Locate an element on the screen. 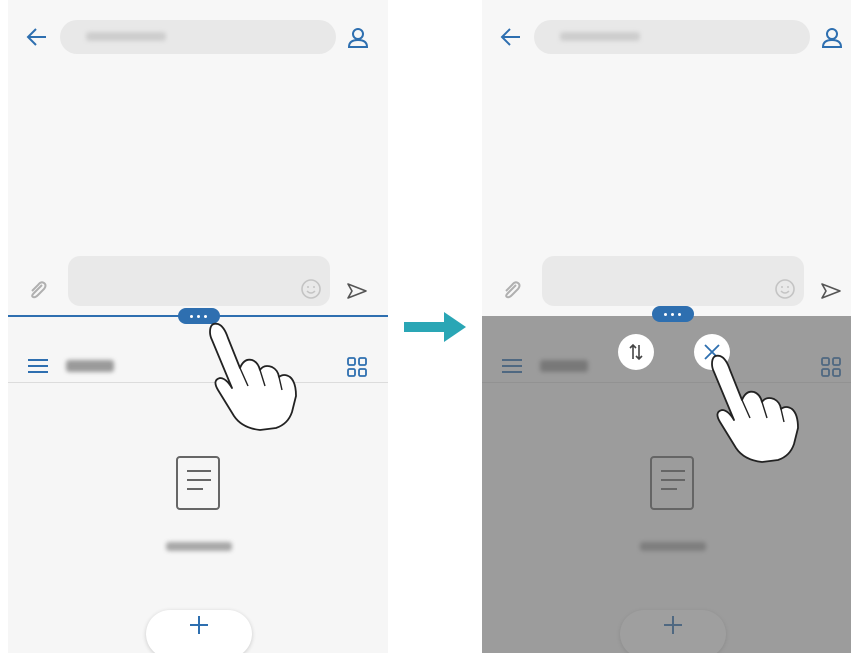 This screenshot has width=851, height=653. right-arrow-icon is located at coordinates (435, 327).